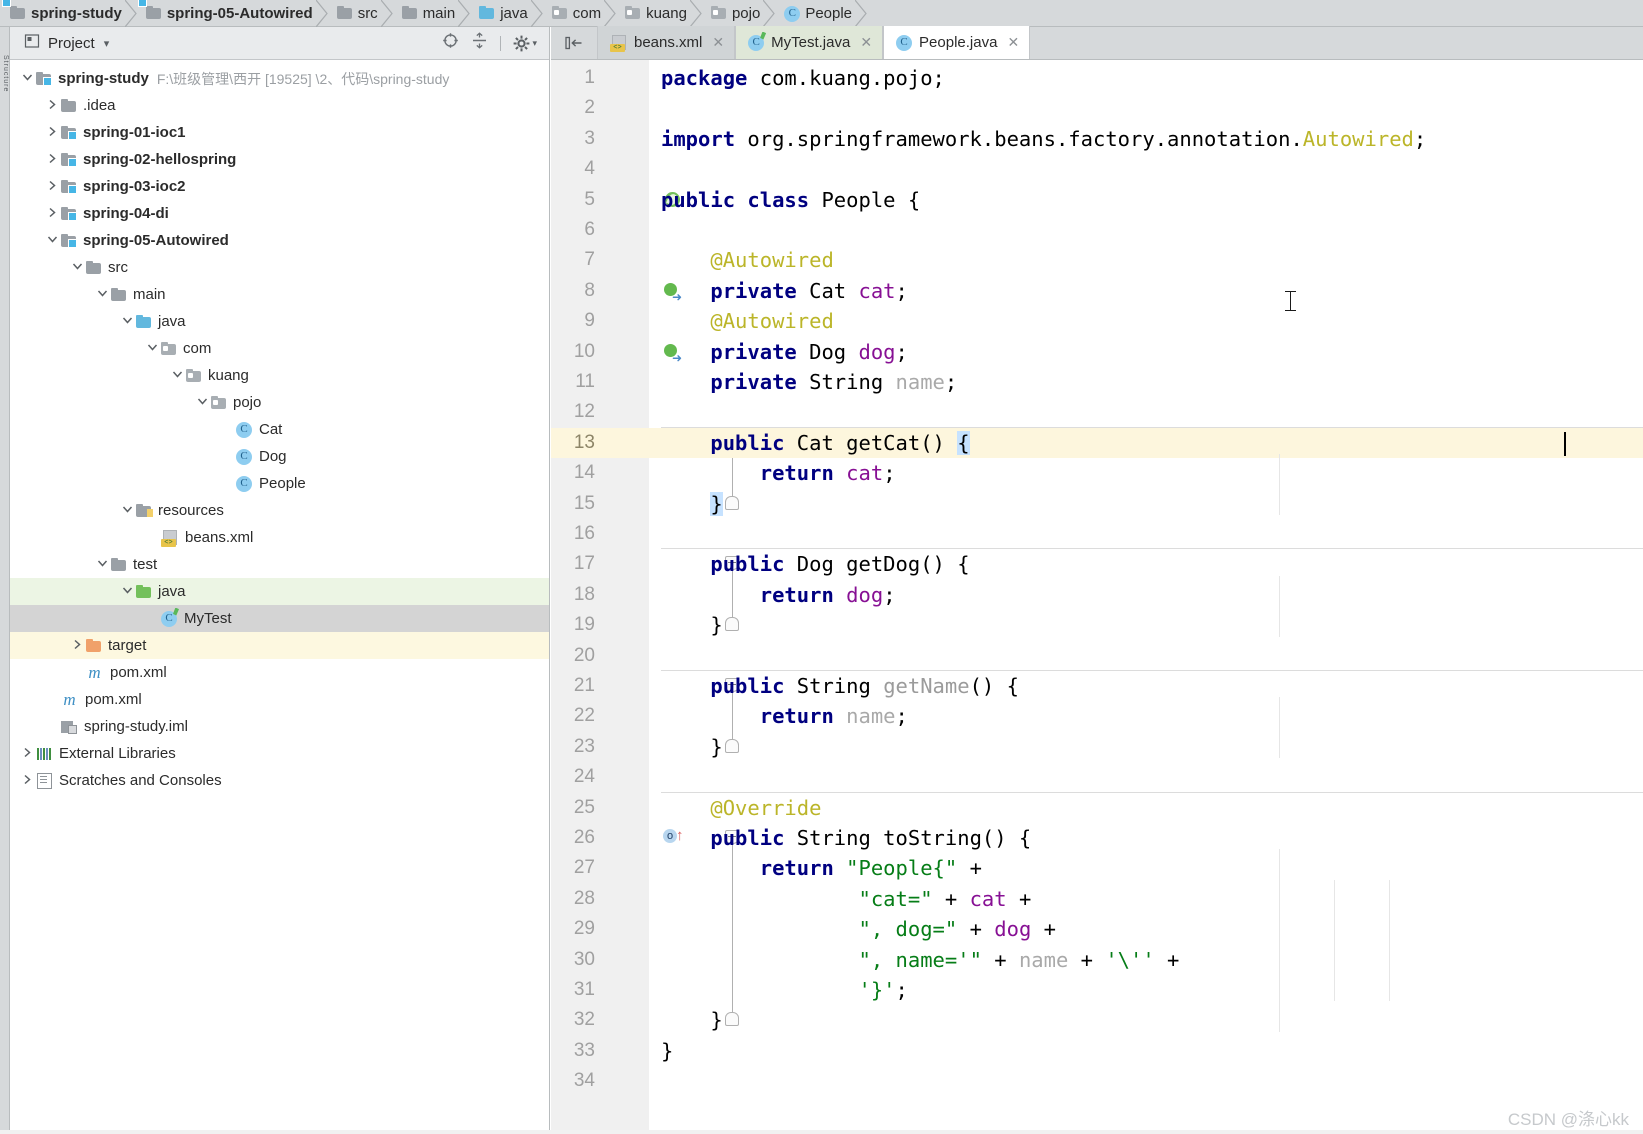  What do you see at coordinates (279, 429) in the screenshot?
I see `tree-row: Cat` at bounding box center [279, 429].